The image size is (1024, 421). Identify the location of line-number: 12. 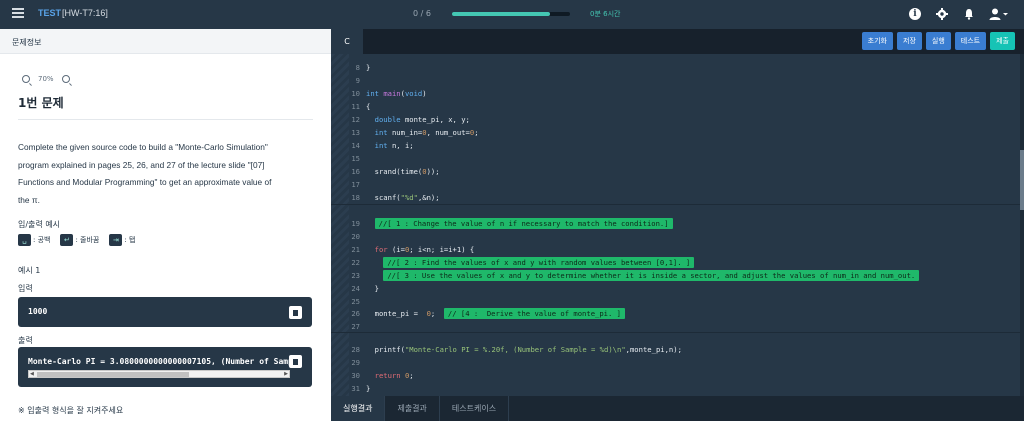
(355, 119).